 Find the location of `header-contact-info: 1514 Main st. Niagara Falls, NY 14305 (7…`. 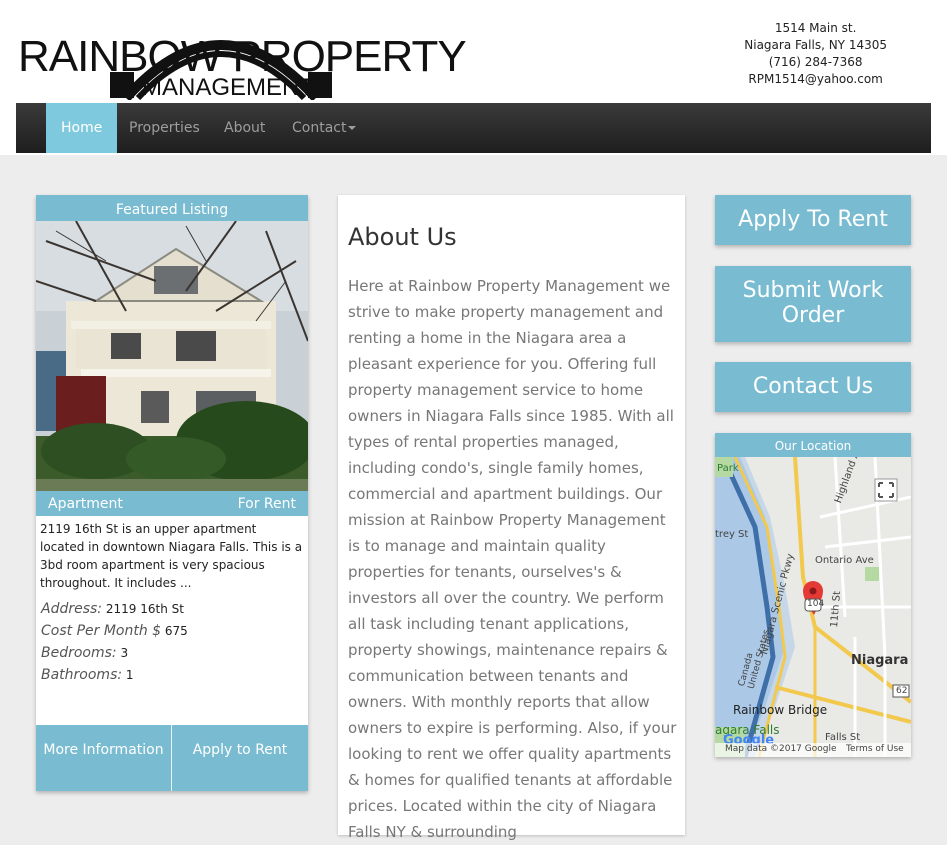

header-contact-info: 1514 Main st. Niagara Falls, NY 14305 (7… is located at coordinates (815, 54).